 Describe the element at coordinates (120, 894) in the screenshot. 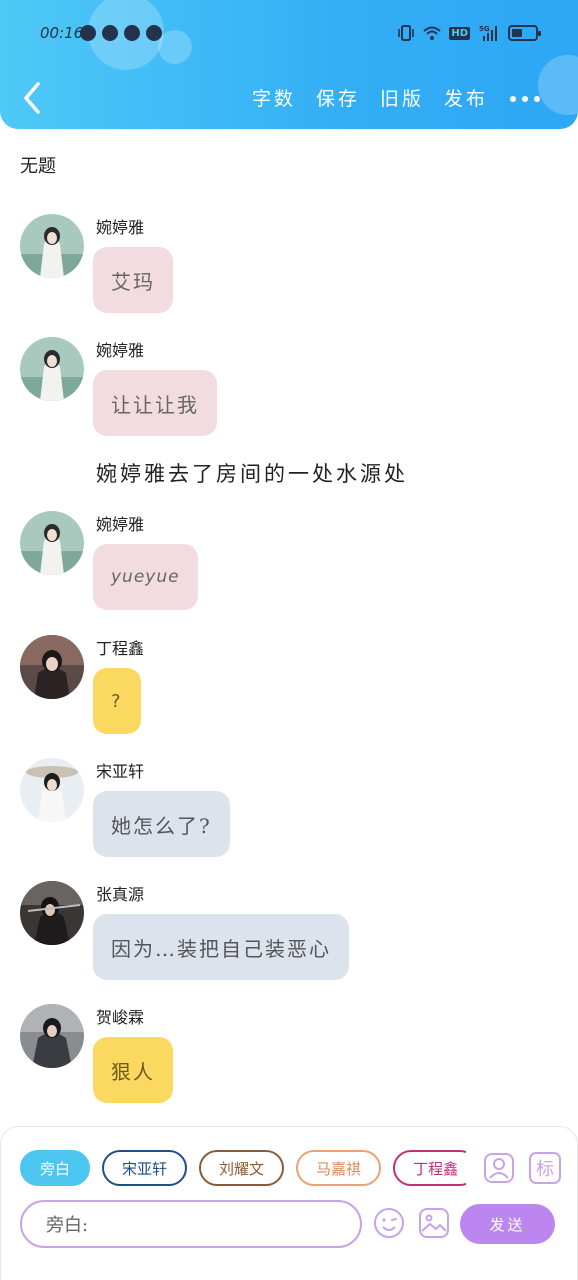

I see `sender-name: 张真源` at that location.